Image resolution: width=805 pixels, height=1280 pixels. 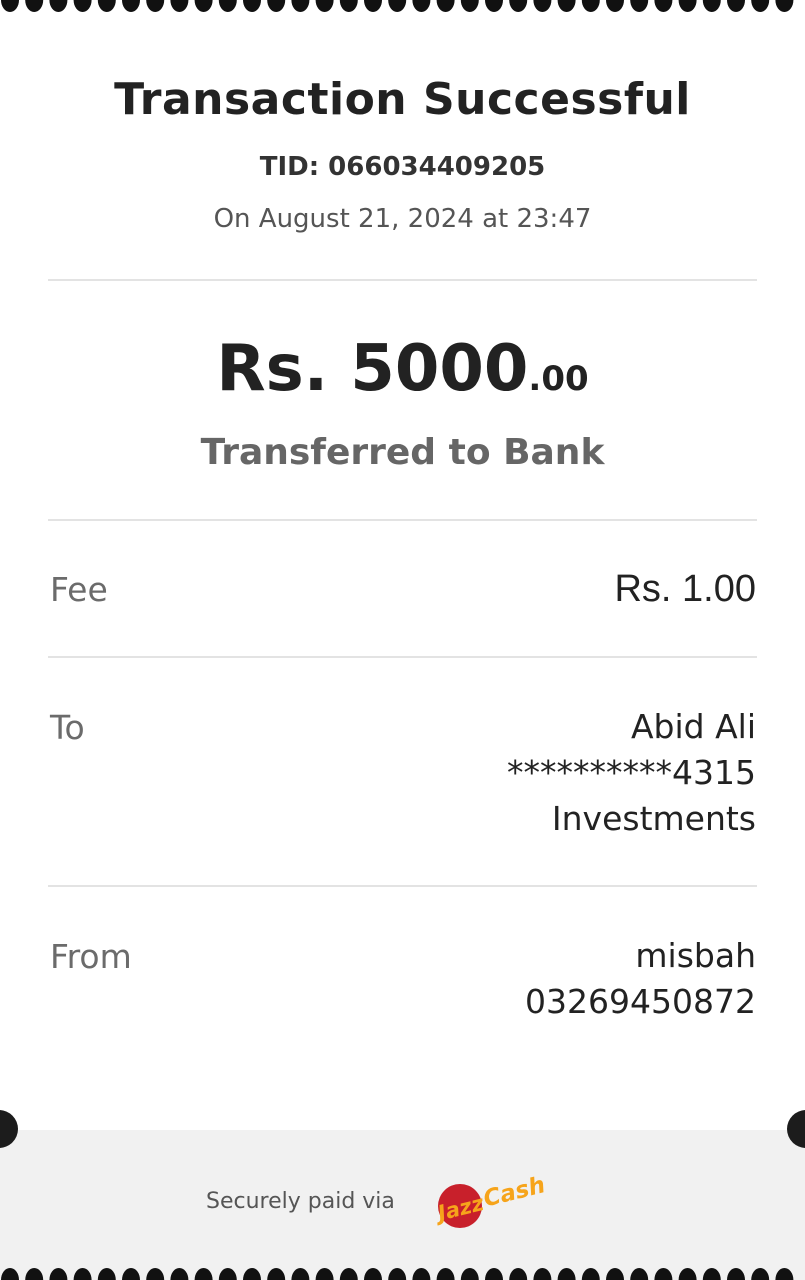 What do you see at coordinates (685, 589) in the screenshot?
I see `fee-value: Rs. 1.00` at bounding box center [685, 589].